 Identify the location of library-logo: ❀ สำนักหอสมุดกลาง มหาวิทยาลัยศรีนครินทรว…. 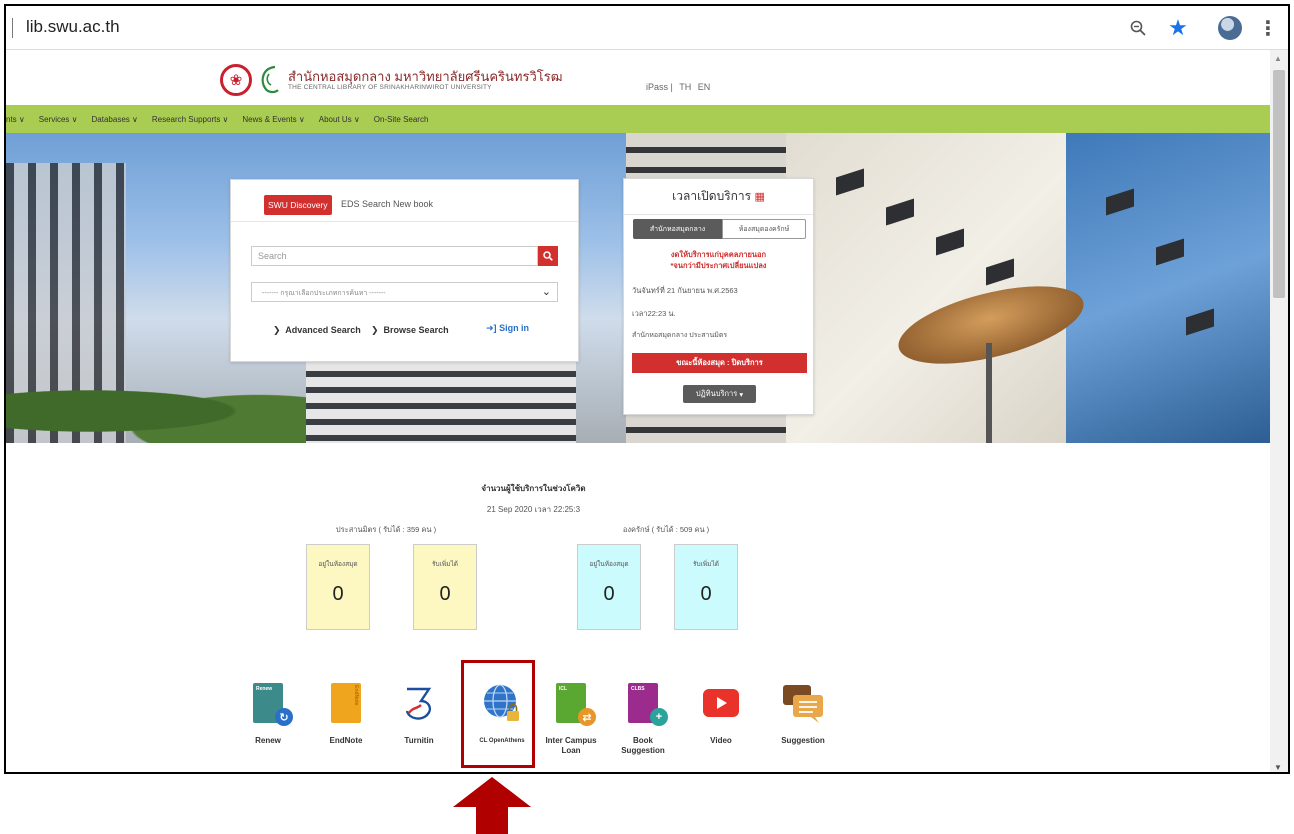
(391, 82).